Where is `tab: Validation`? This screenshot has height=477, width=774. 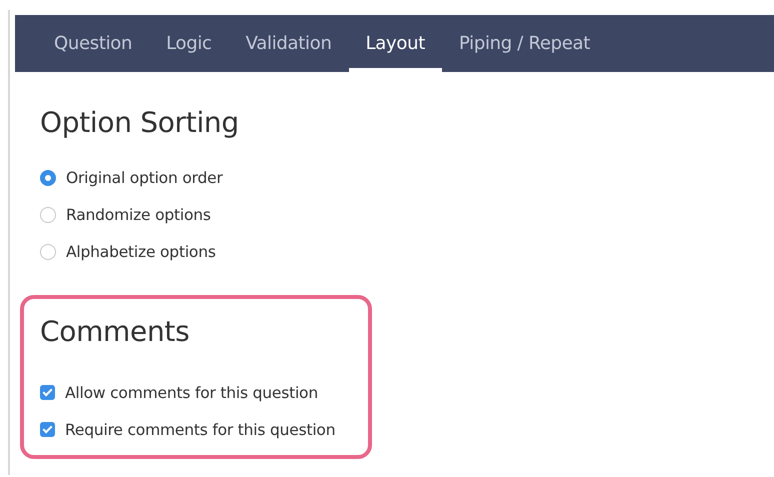 tab: Validation is located at coordinates (288, 43).